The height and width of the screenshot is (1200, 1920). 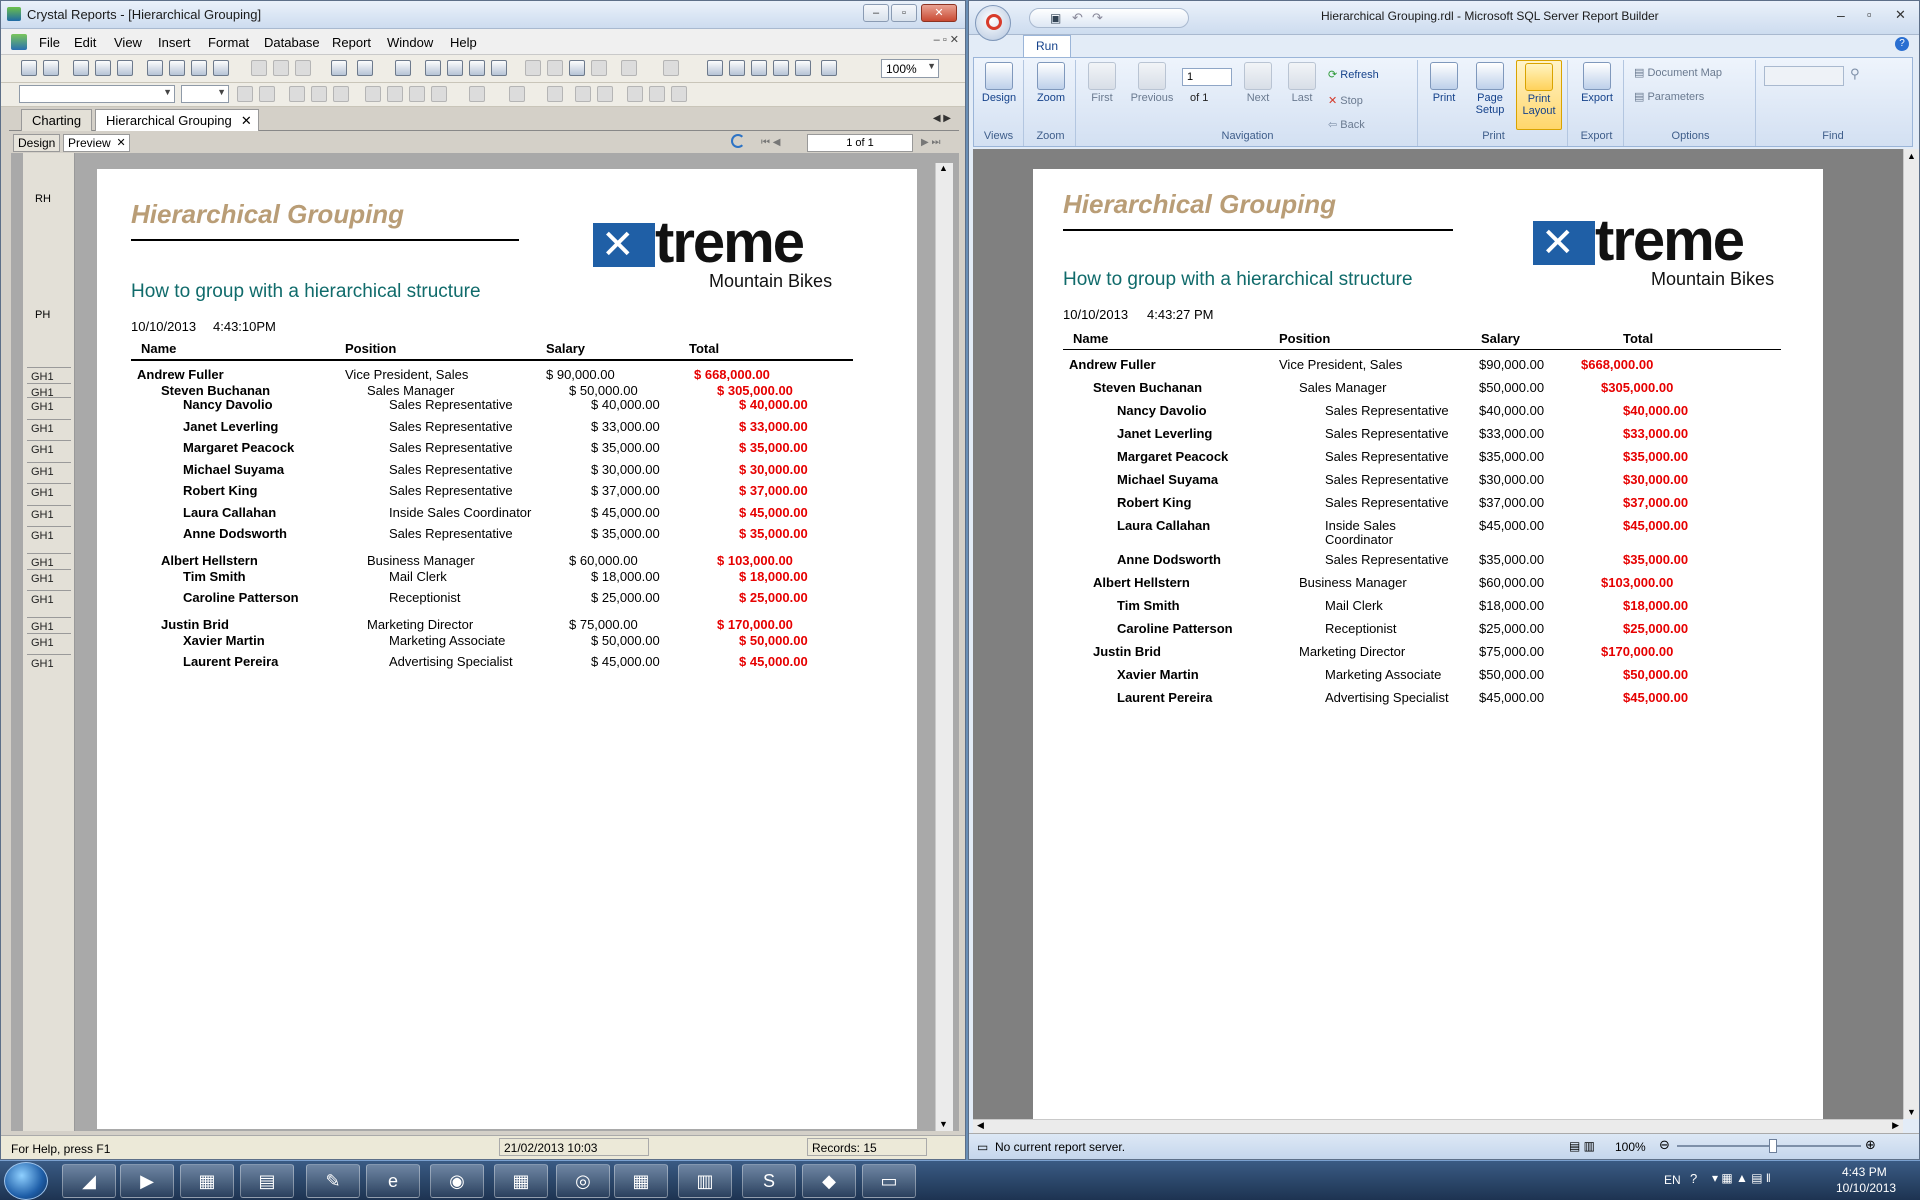 I want to click on bold-icon, so click(x=297, y=94).